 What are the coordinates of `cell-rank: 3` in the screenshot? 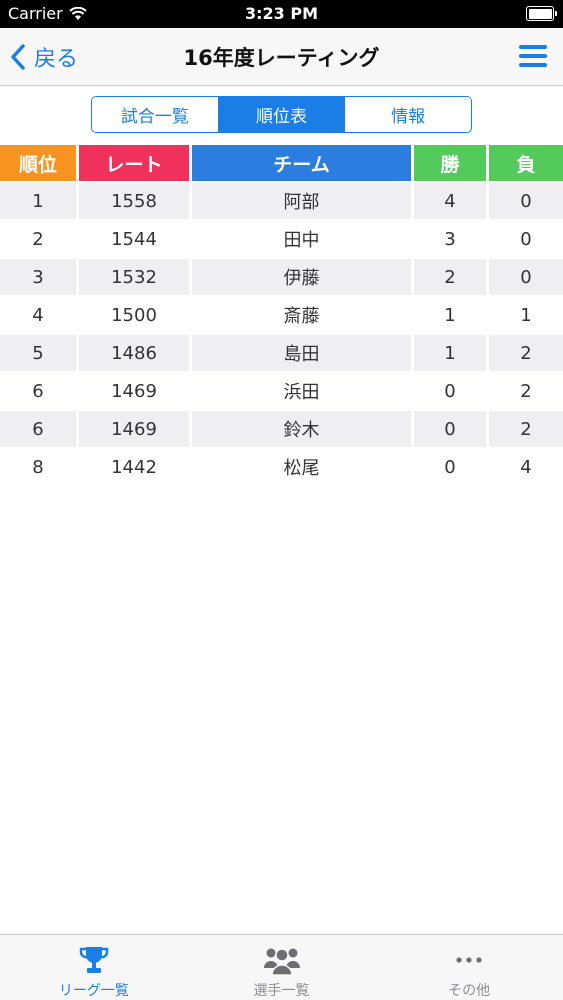 It's located at (38, 277).